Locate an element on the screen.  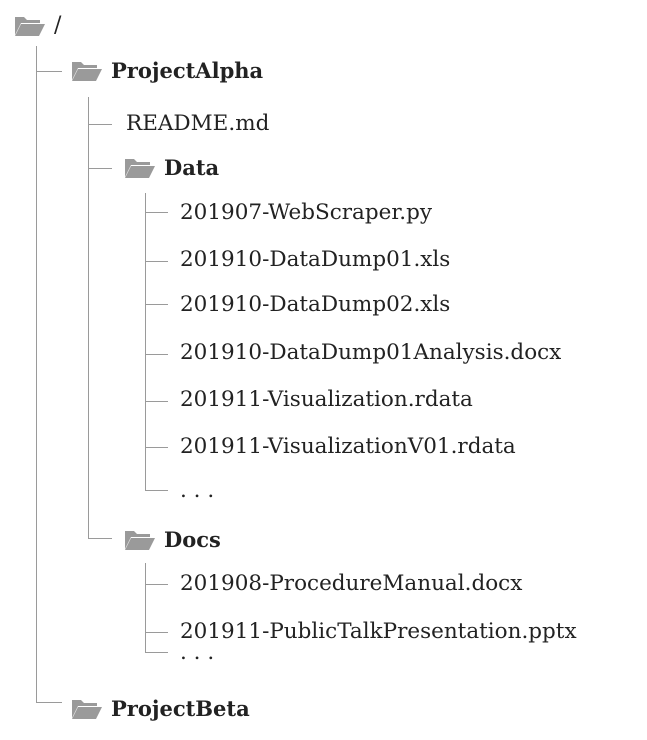
file-readme: README.md is located at coordinates (197, 124).